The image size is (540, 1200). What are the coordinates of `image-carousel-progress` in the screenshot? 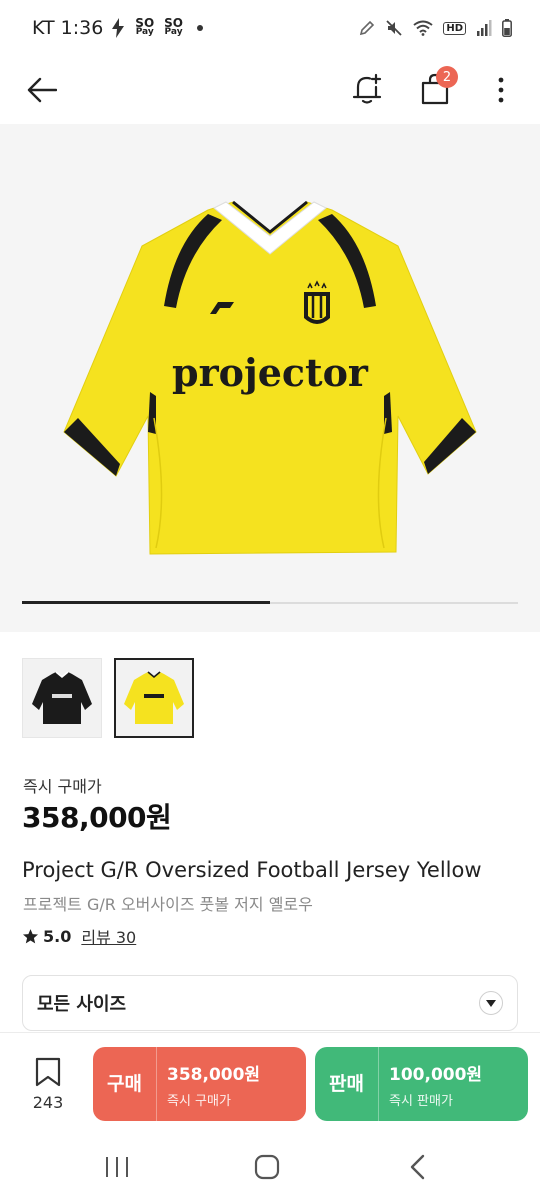 It's located at (270, 602).